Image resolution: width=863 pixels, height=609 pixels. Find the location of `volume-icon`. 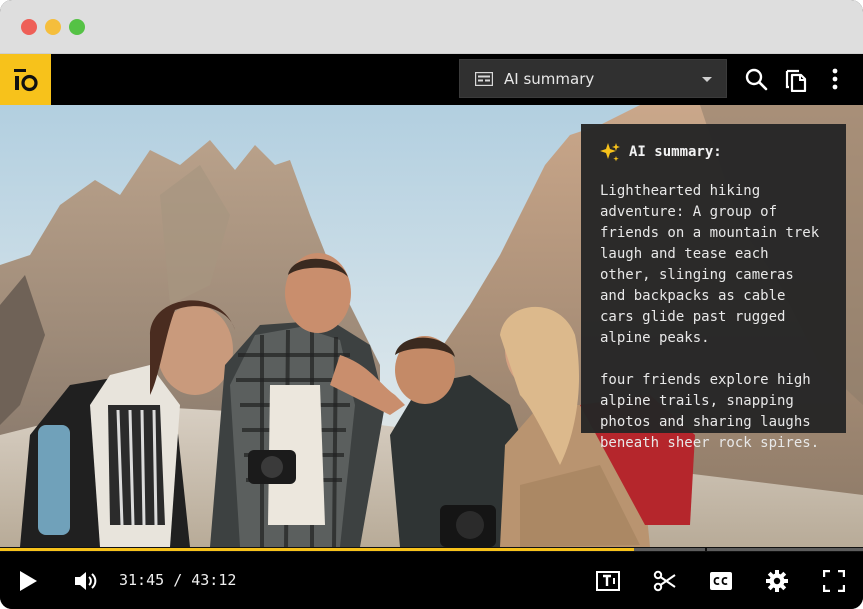

volume-icon is located at coordinates (86, 581).